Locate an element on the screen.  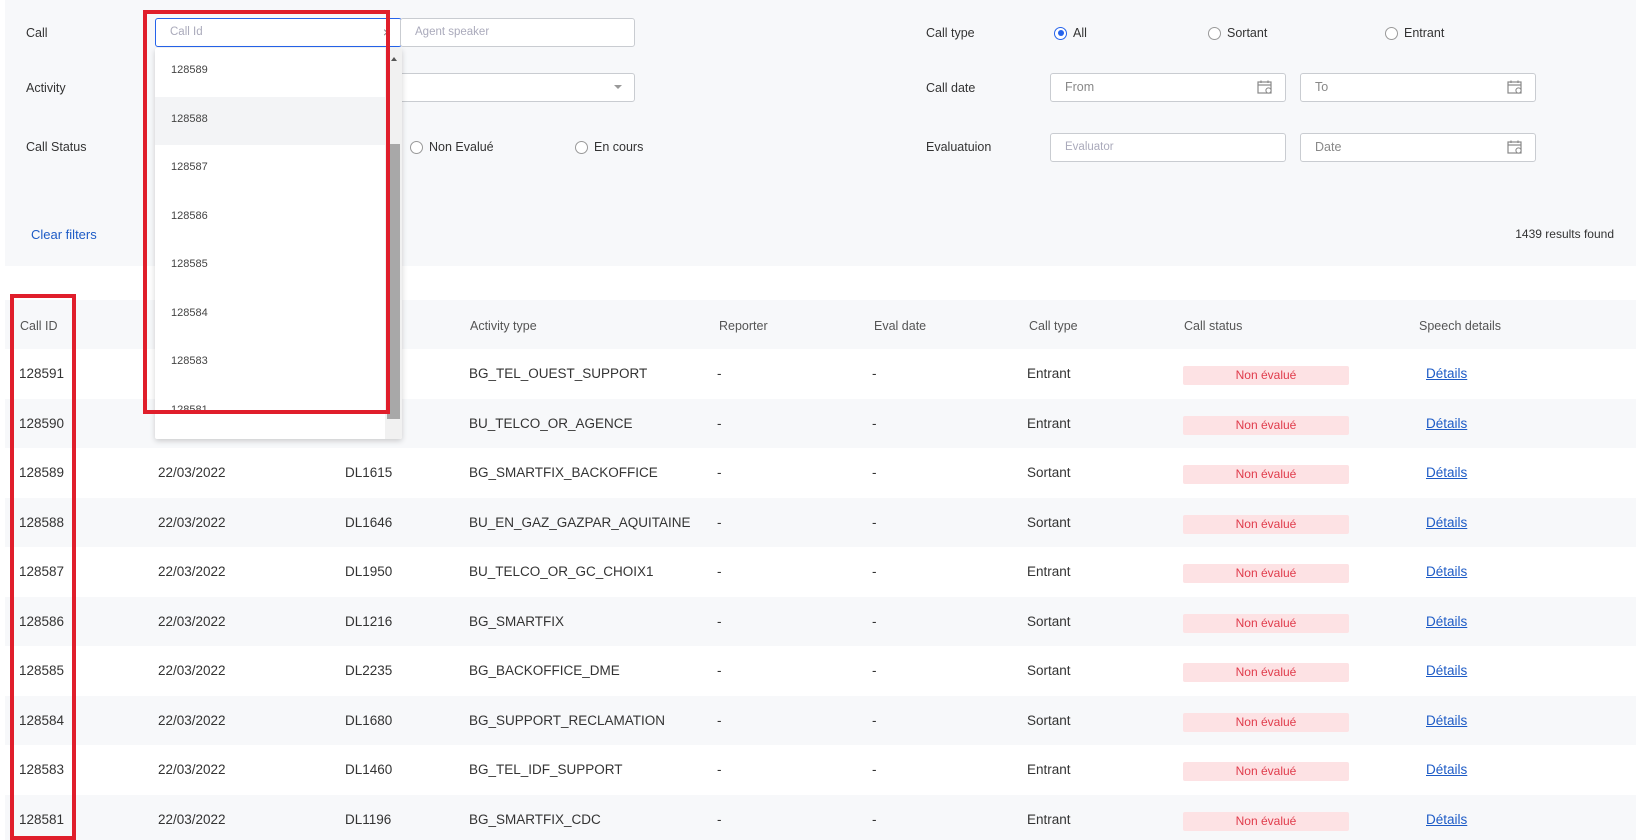
clear-input-icon: × is located at coordinates (387, 32).